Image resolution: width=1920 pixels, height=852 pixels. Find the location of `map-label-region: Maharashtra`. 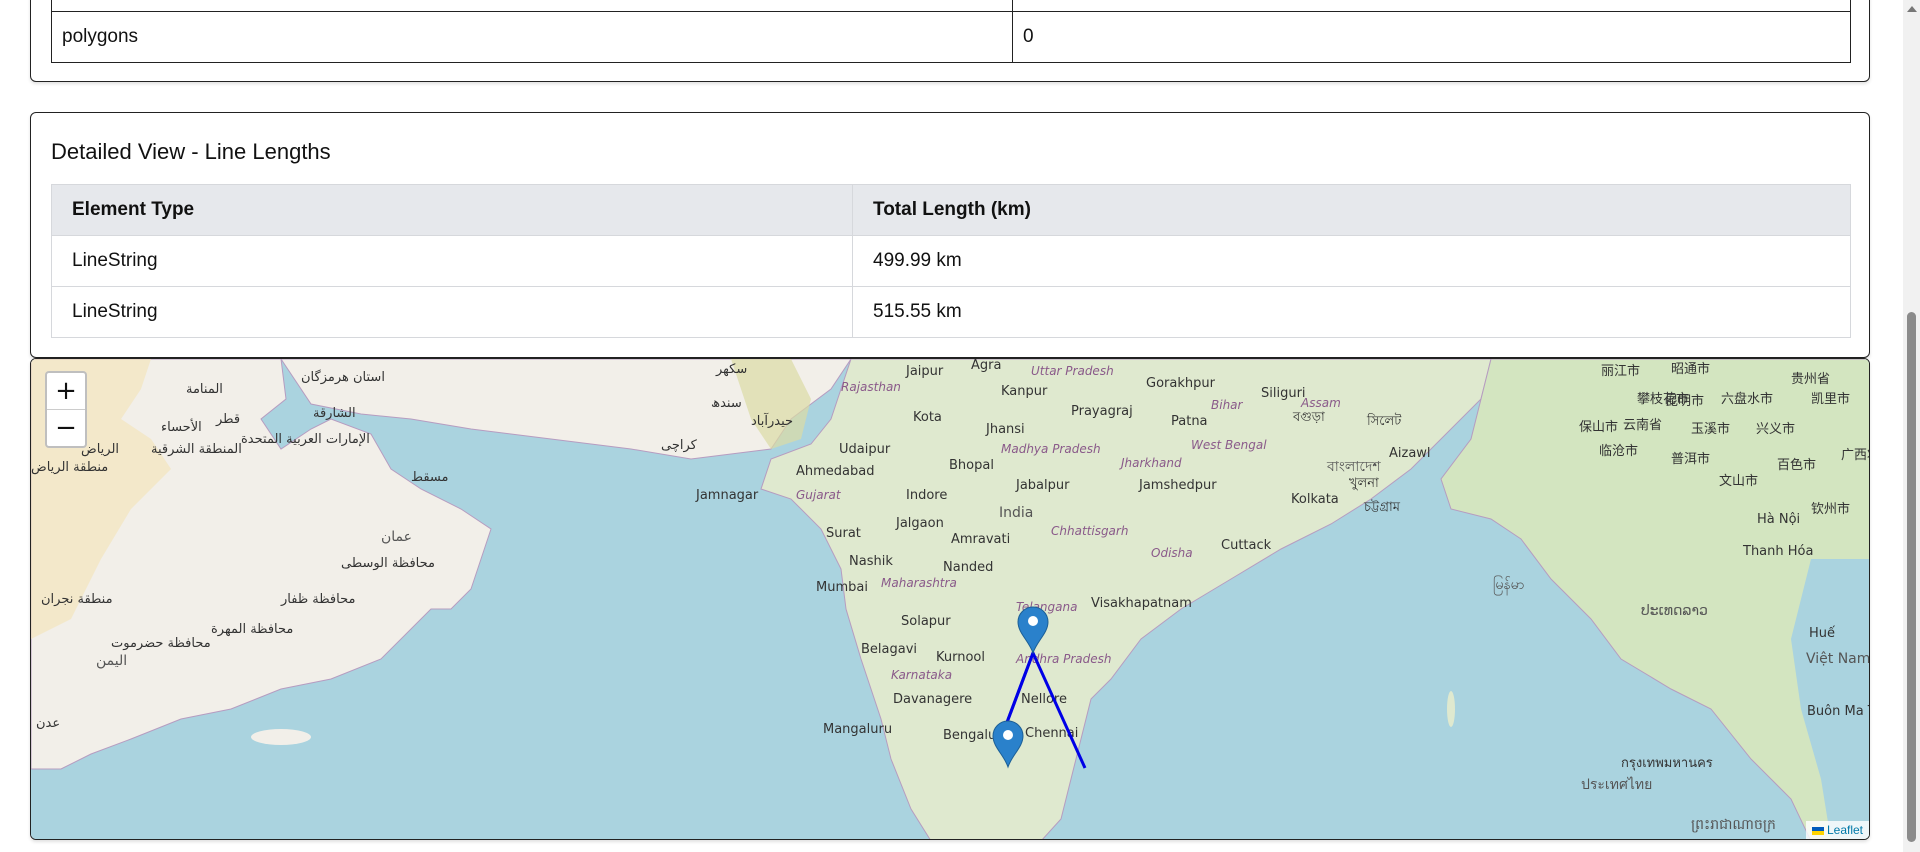

map-label-region: Maharashtra is located at coordinates (919, 583).